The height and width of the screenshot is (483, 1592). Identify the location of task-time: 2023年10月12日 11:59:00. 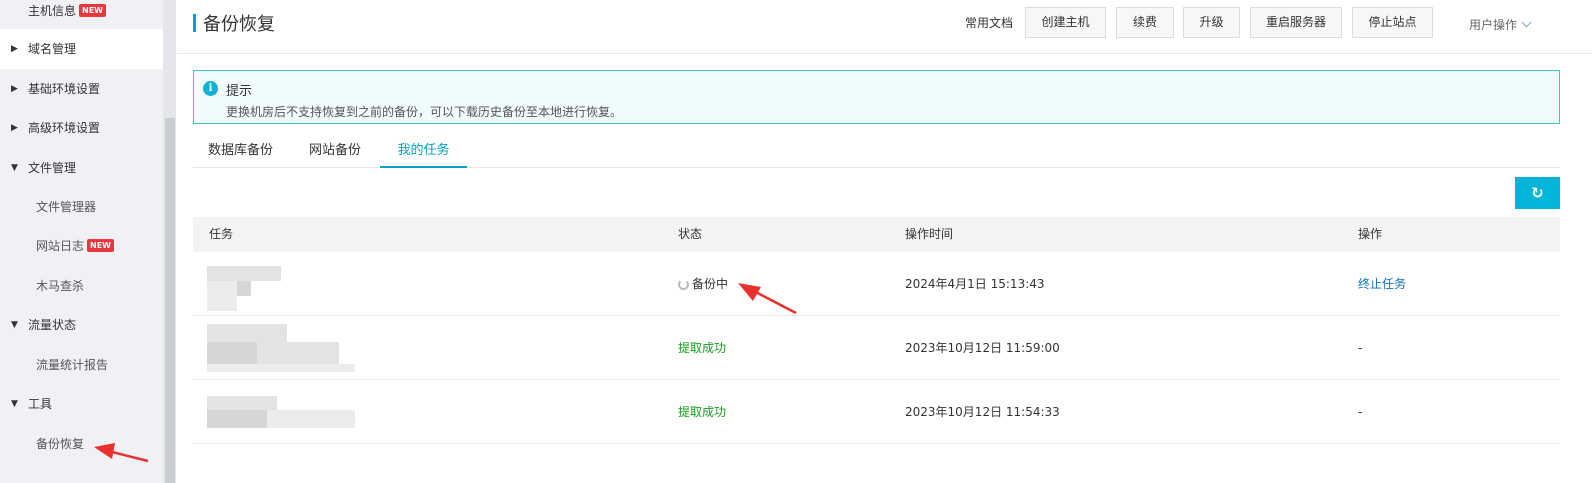
(982, 348).